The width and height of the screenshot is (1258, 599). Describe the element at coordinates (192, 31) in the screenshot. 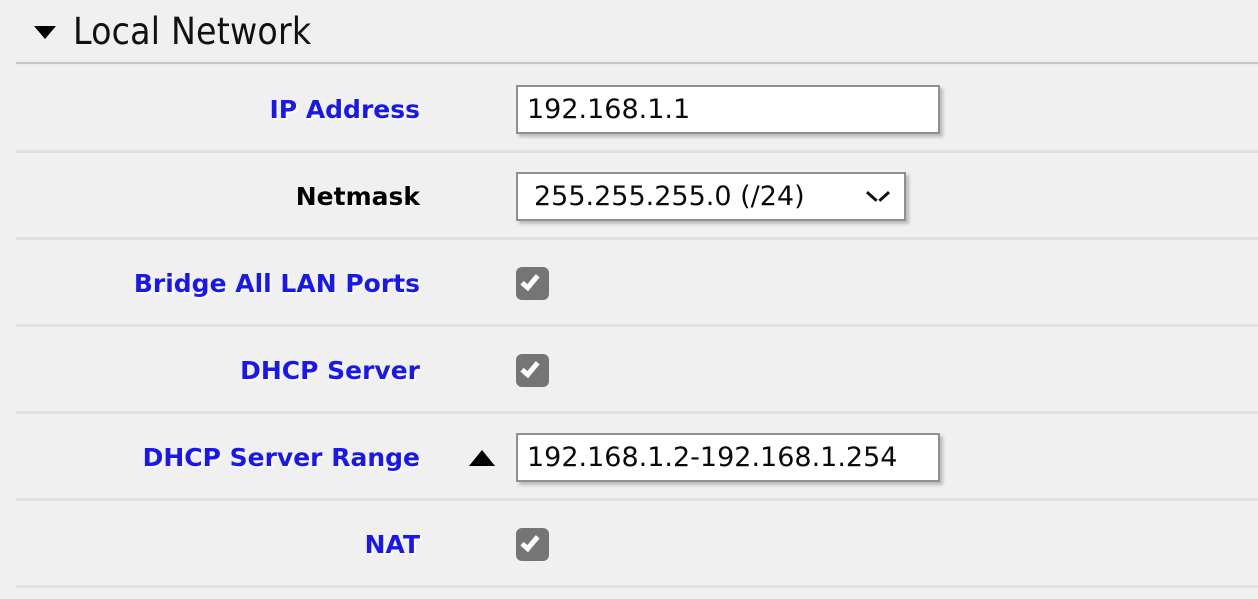

I see `page-title: Local Network` at that location.